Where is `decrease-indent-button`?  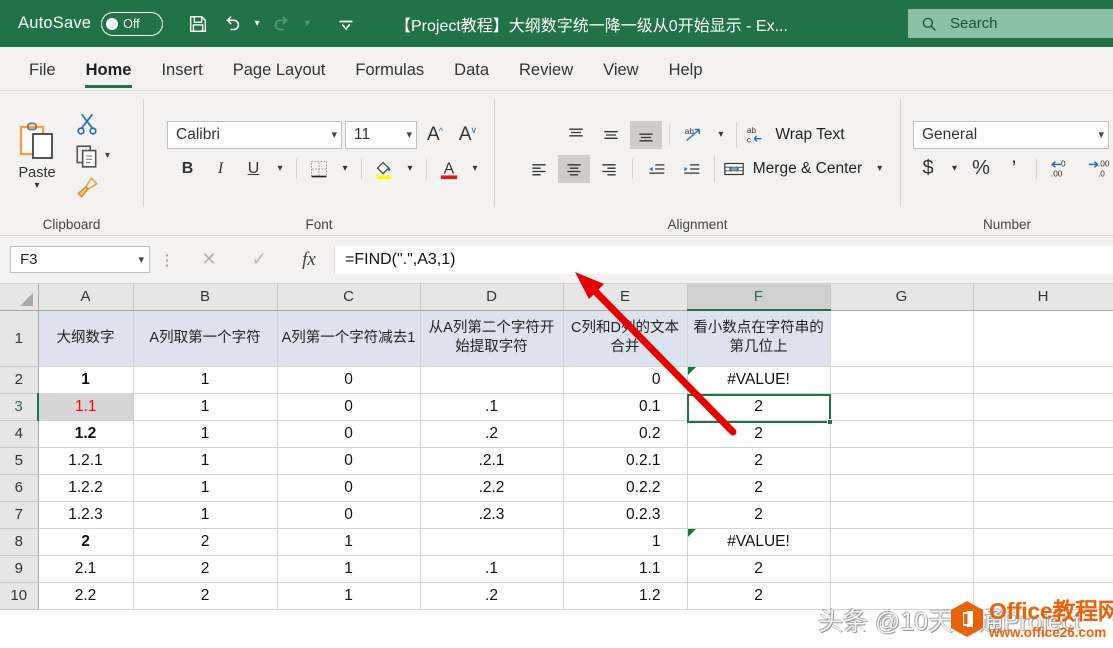
decrease-indent-button is located at coordinates (656, 169).